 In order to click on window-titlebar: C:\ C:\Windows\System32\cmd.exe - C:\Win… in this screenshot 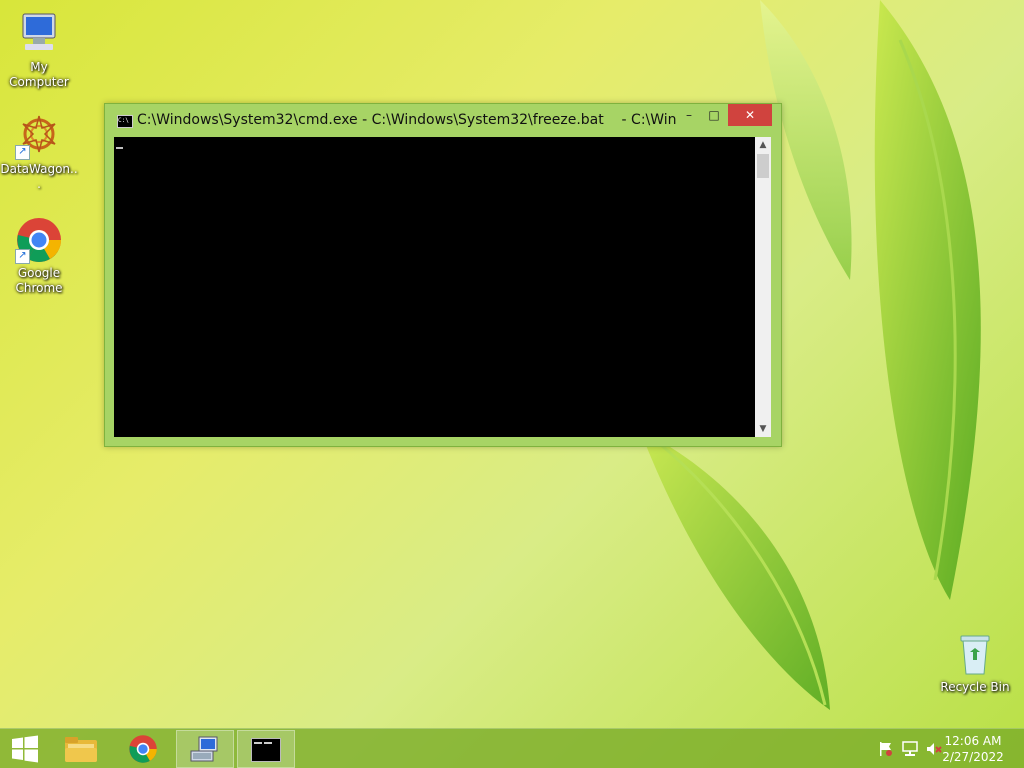, I will do `click(443, 120)`.